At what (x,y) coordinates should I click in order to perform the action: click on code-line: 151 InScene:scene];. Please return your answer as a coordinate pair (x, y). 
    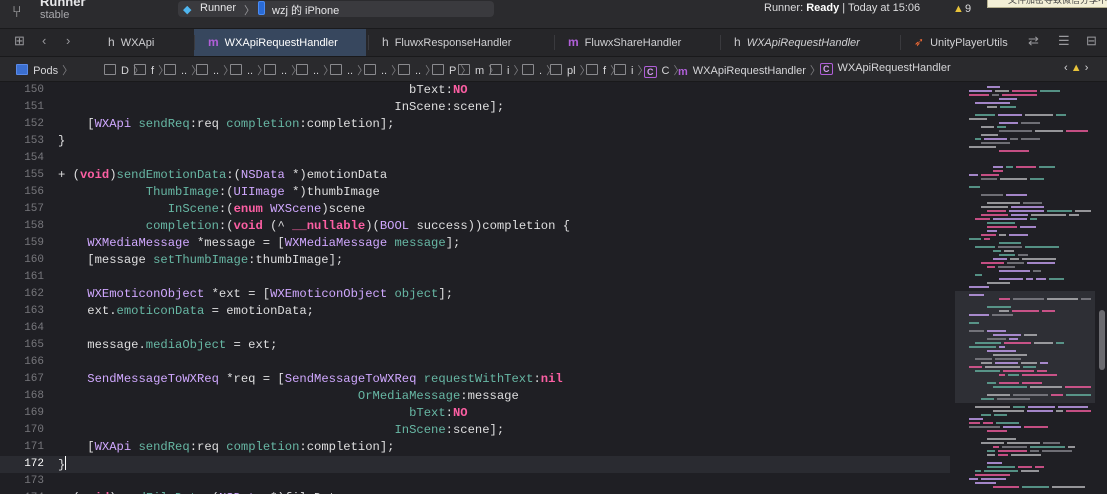
    Looking at the image, I should click on (475, 107).